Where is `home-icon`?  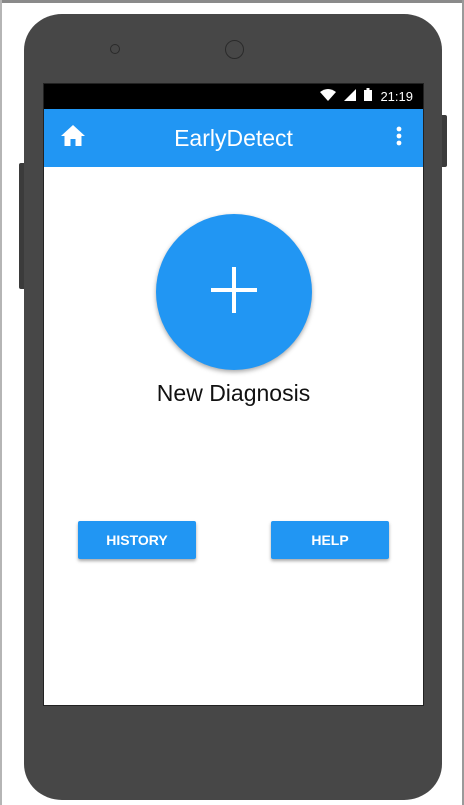 home-icon is located at coordinates (73, 138).